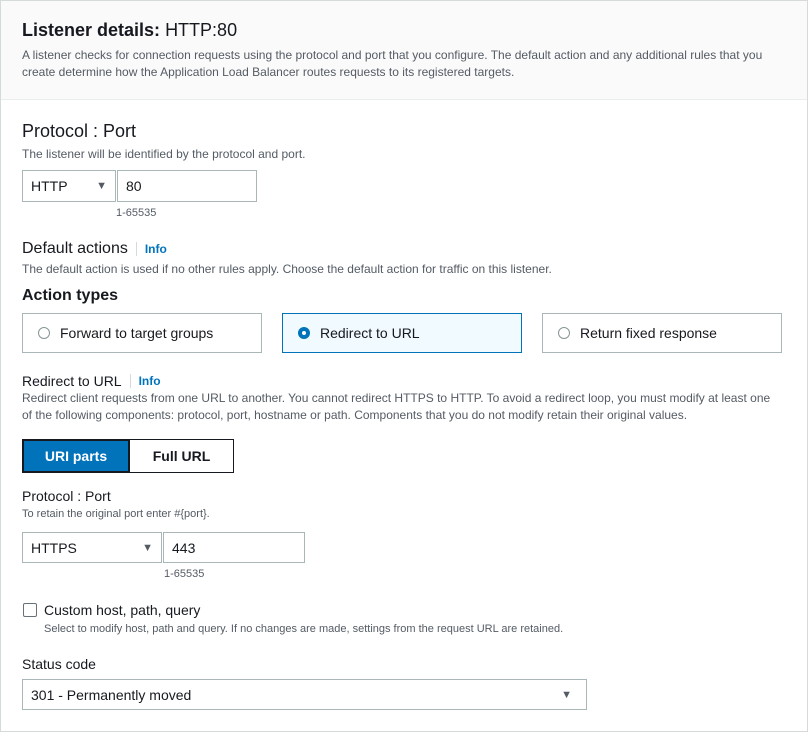  What do you see at coordinates (234, 547) in the screenshot?
I see `redirect-port-input: 443` at bounding box center [234, 547].